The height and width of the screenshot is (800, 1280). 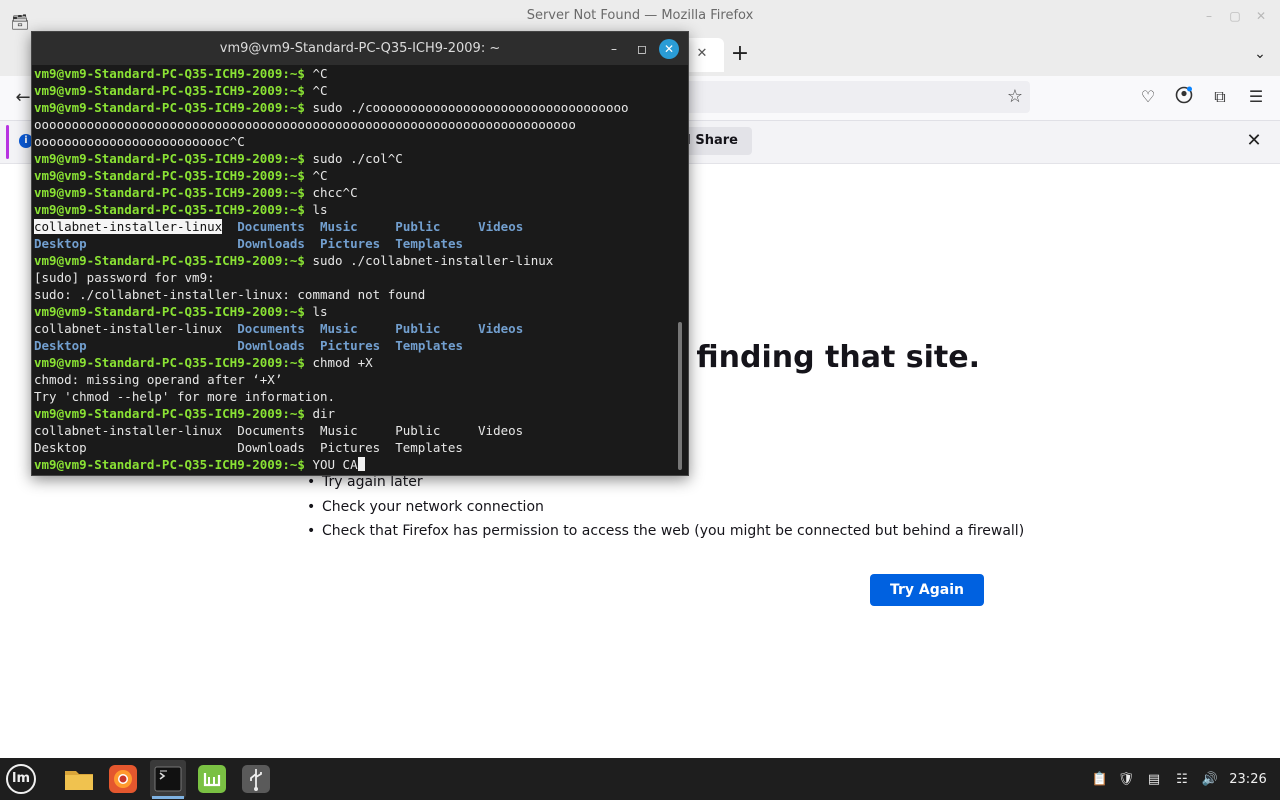 I want to click on tab-list-chevron-icon: ⌄, so click(x=1260, y=54).